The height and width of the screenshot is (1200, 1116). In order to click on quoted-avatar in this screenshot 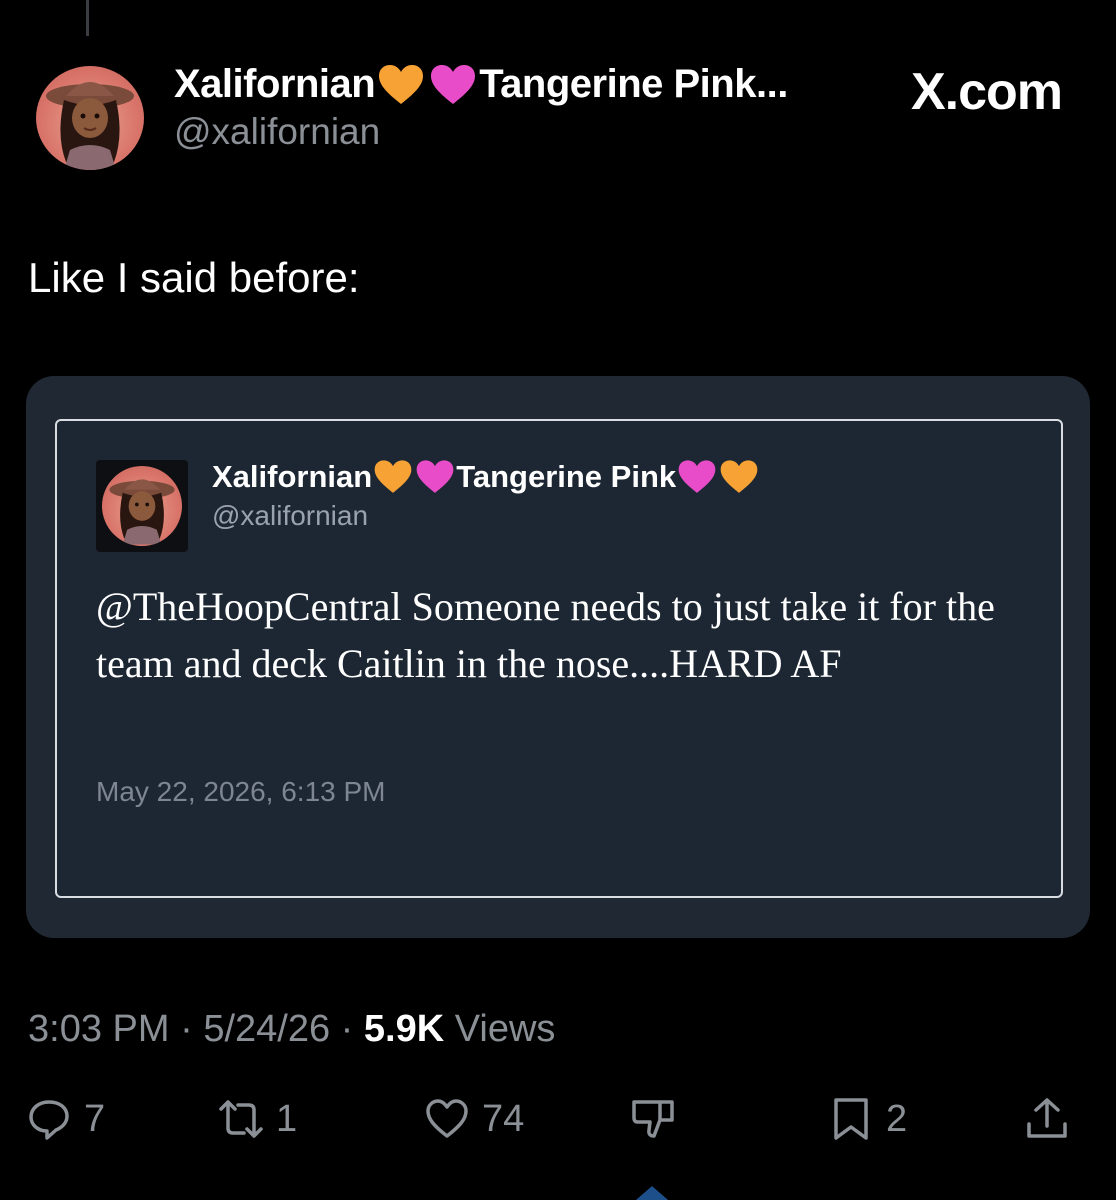, I will do `click(142, 506)`.